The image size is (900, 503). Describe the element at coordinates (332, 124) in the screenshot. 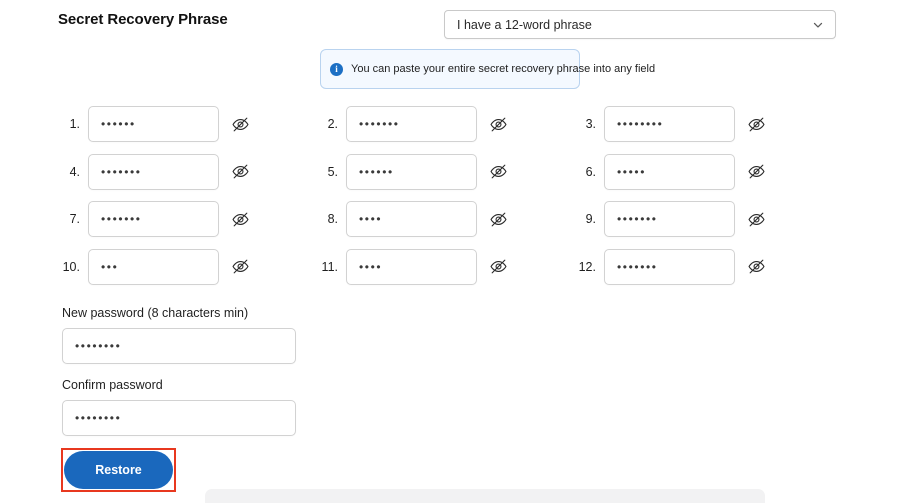

I see `seed-word-number: 2.` at that location.